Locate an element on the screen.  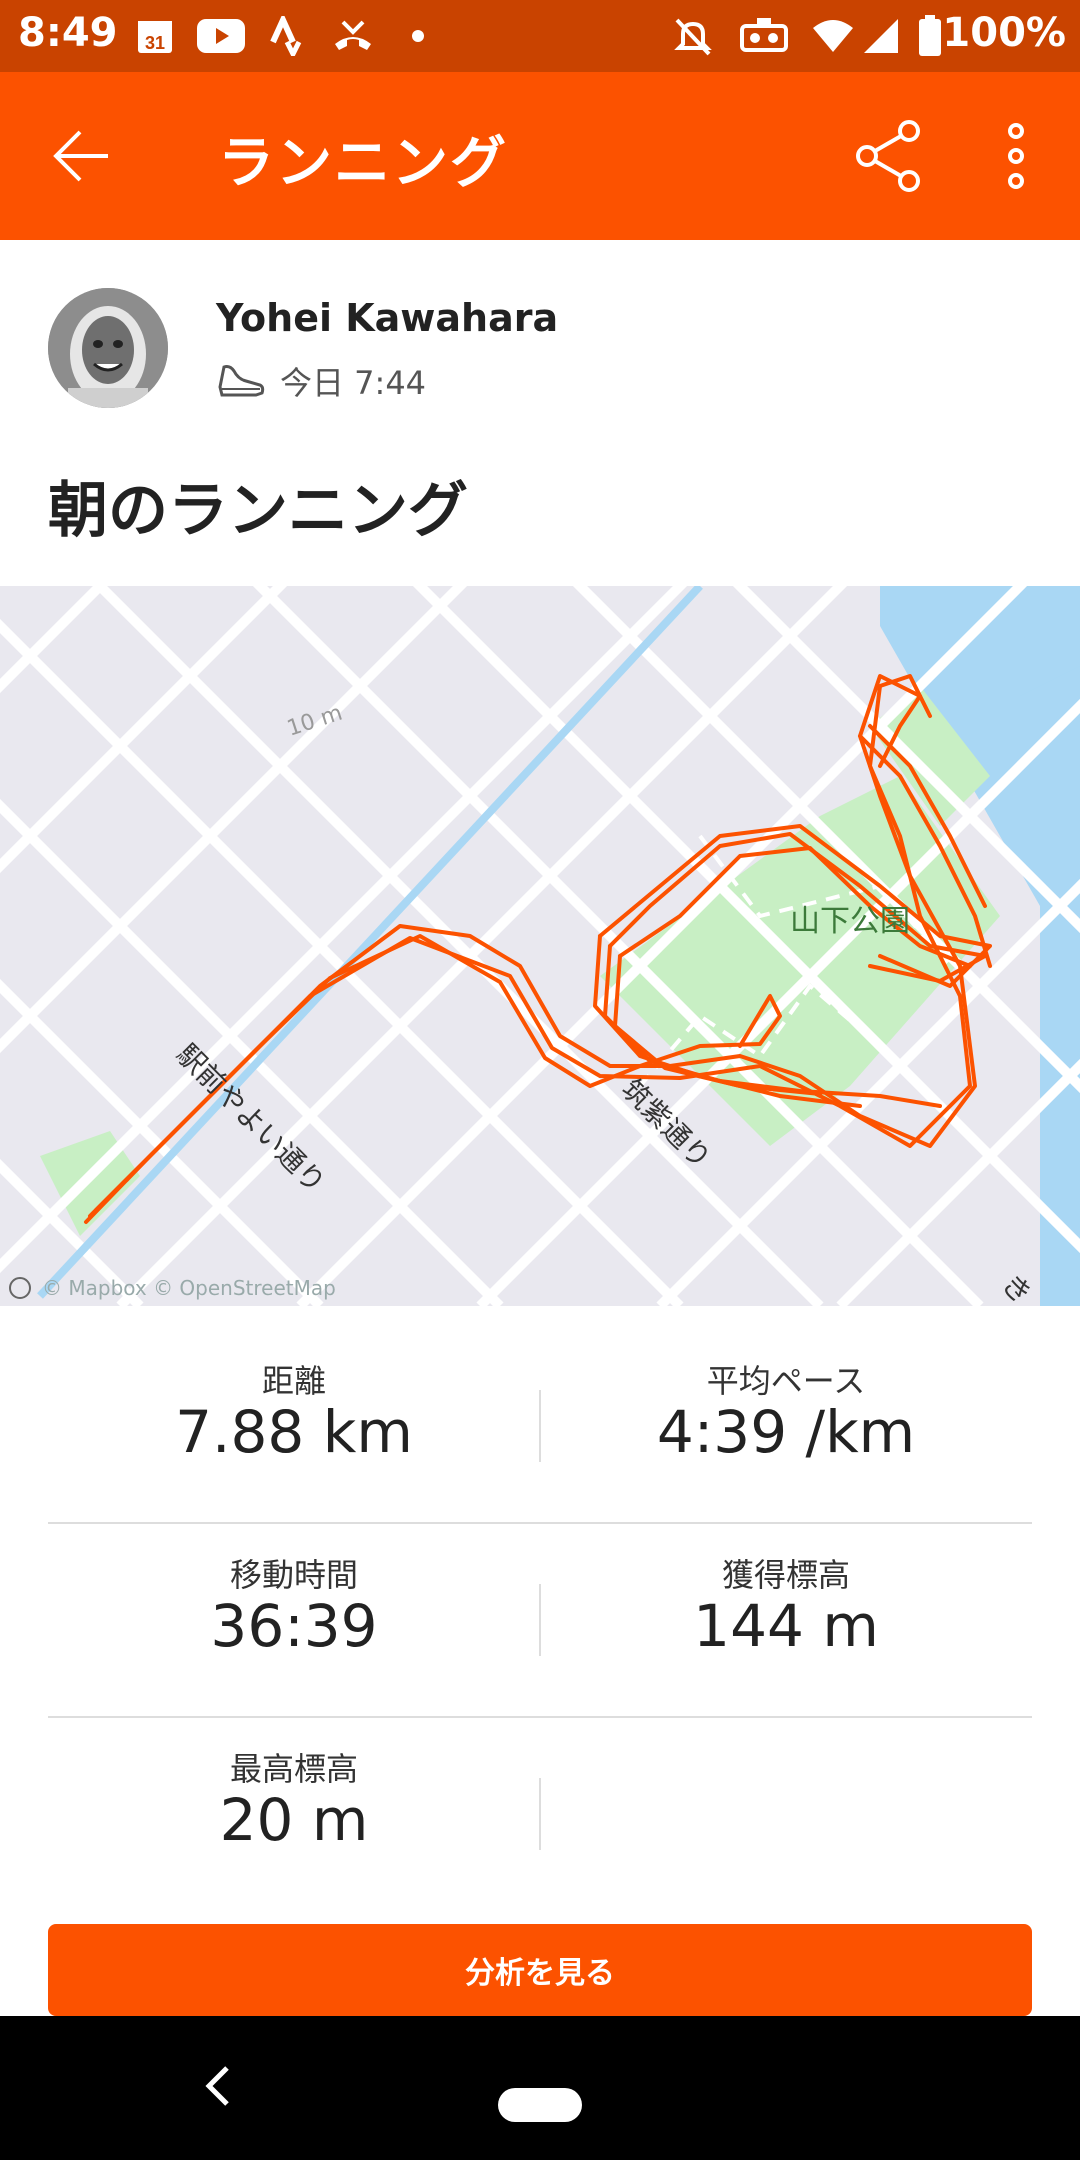
nav-back-button is located at coordinates (218, 2086).